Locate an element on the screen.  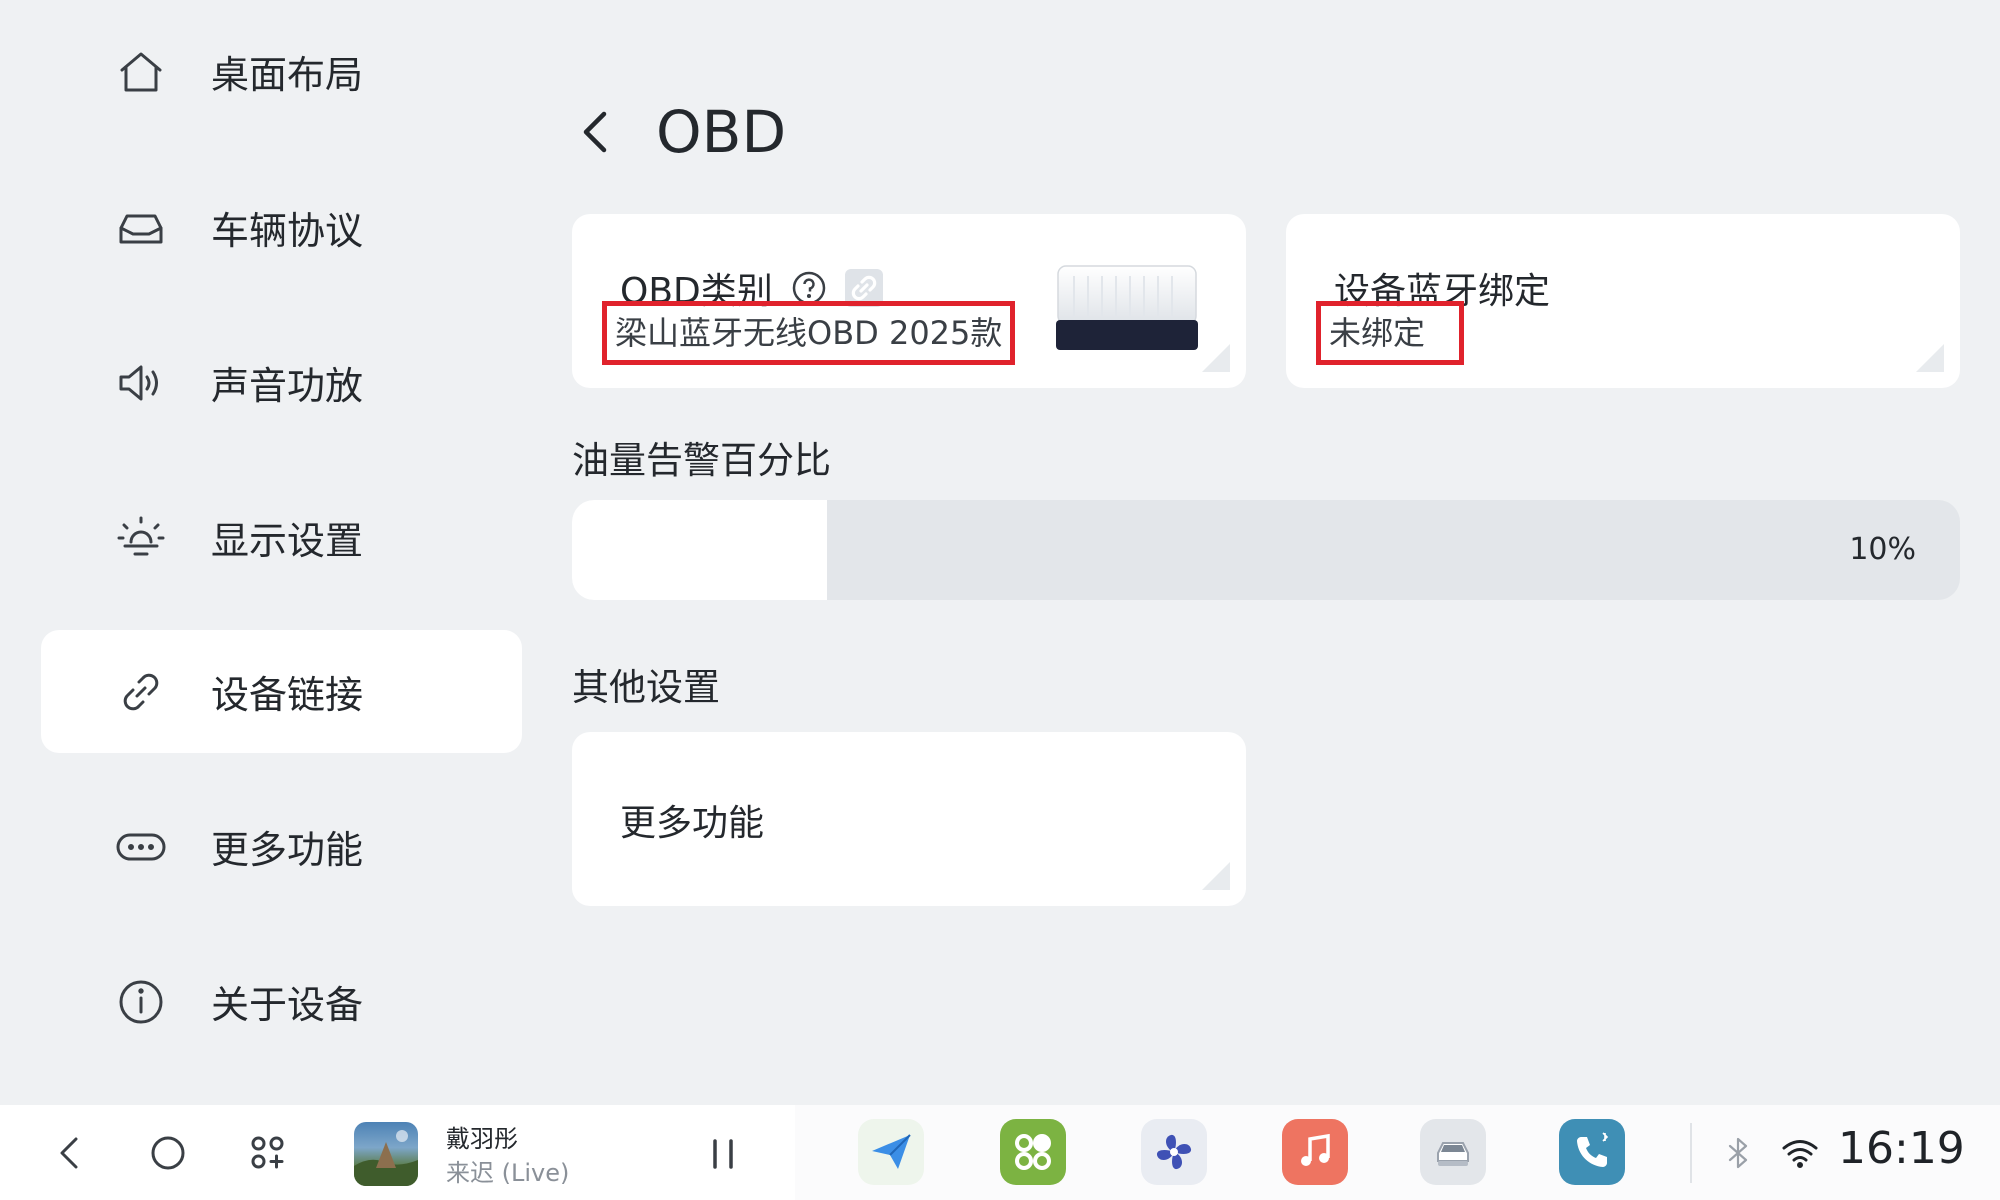
sidebar-item-desktop-layout: 桌面布局 is located at coordinates (281, 71).